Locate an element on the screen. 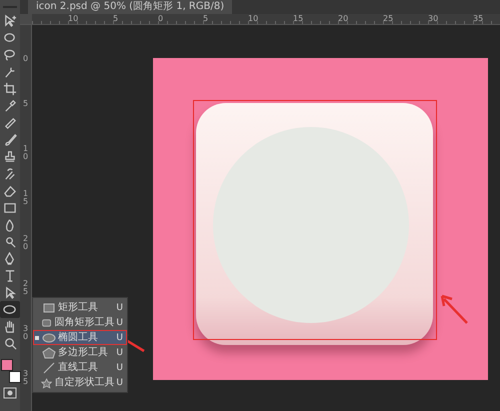  type-icon is located at coordinates (10, 275).